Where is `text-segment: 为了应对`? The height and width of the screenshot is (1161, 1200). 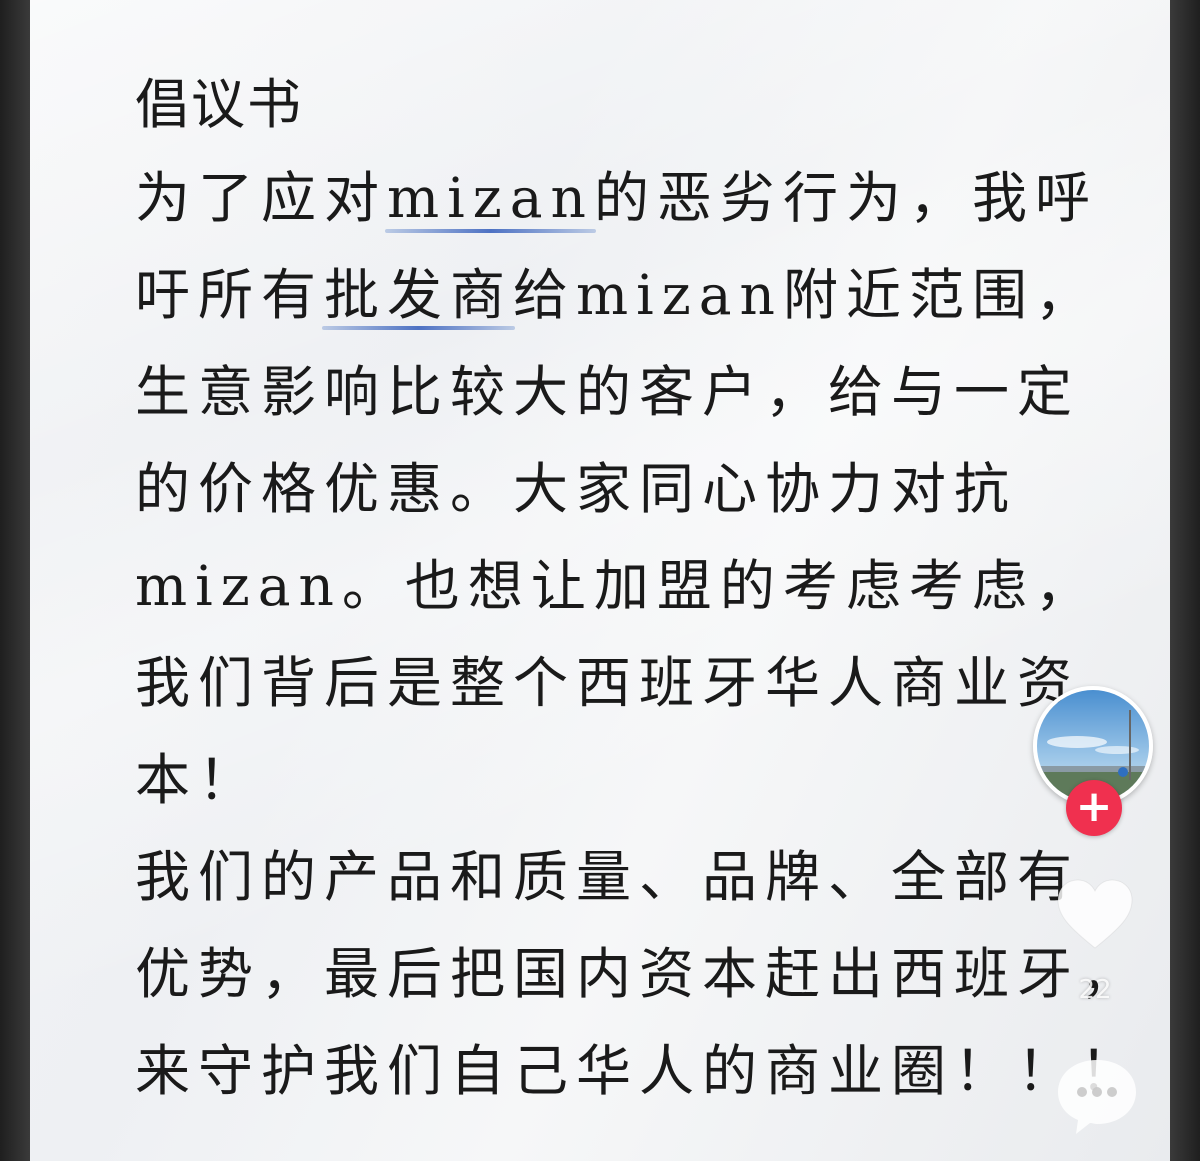
text-segment: 为了应对 is located at coordinates (261, 198).